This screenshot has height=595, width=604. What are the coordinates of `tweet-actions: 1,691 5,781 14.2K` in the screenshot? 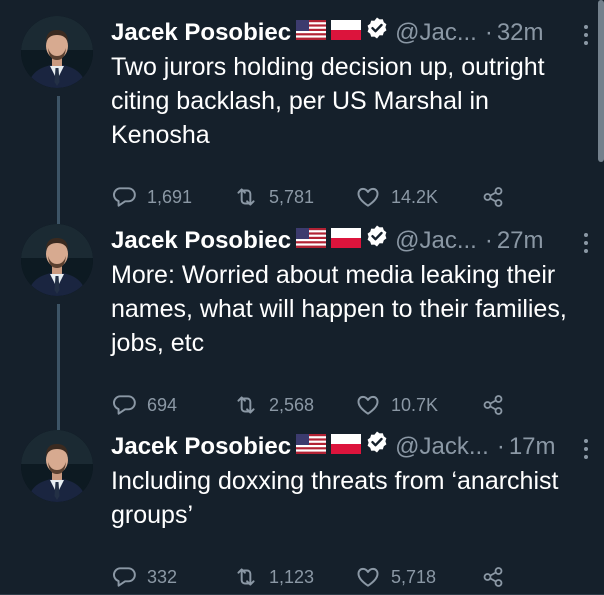 It's located at (350, 197).